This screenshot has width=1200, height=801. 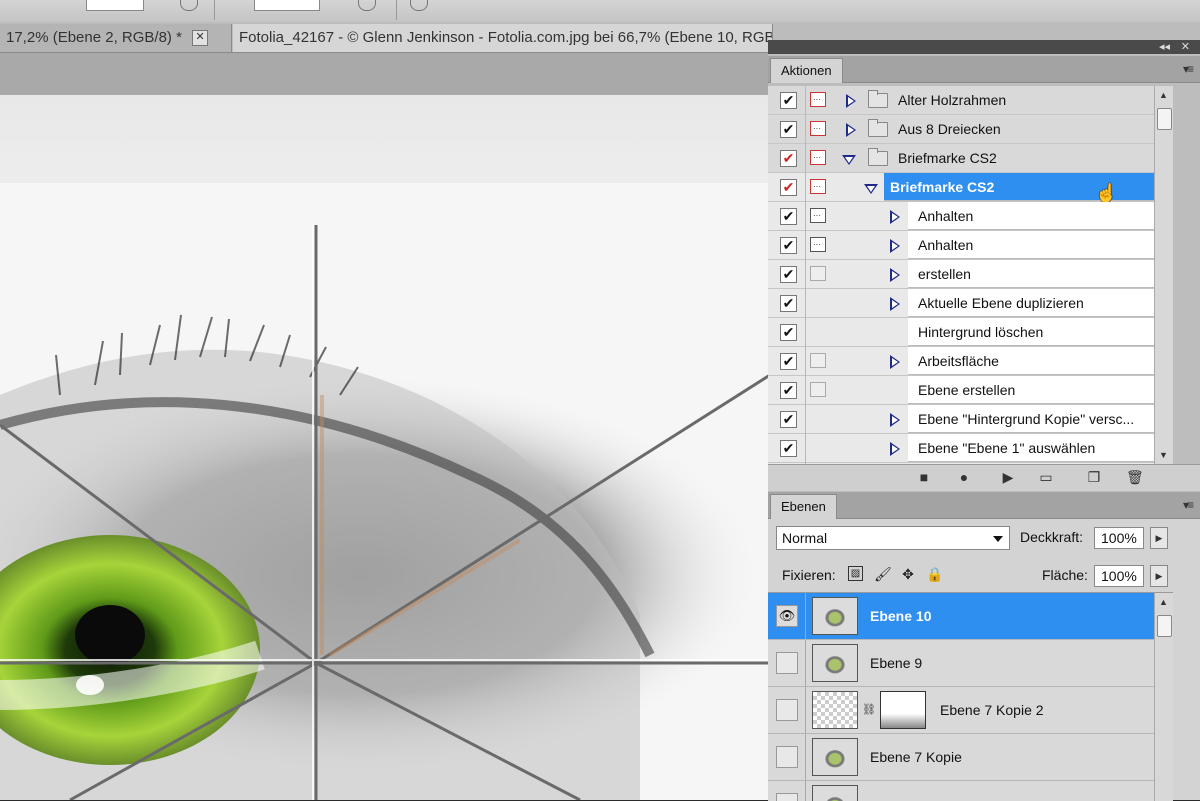 I want to click on layer-name: Ebene 7 Kopie 2, so click(x=992, y=710).